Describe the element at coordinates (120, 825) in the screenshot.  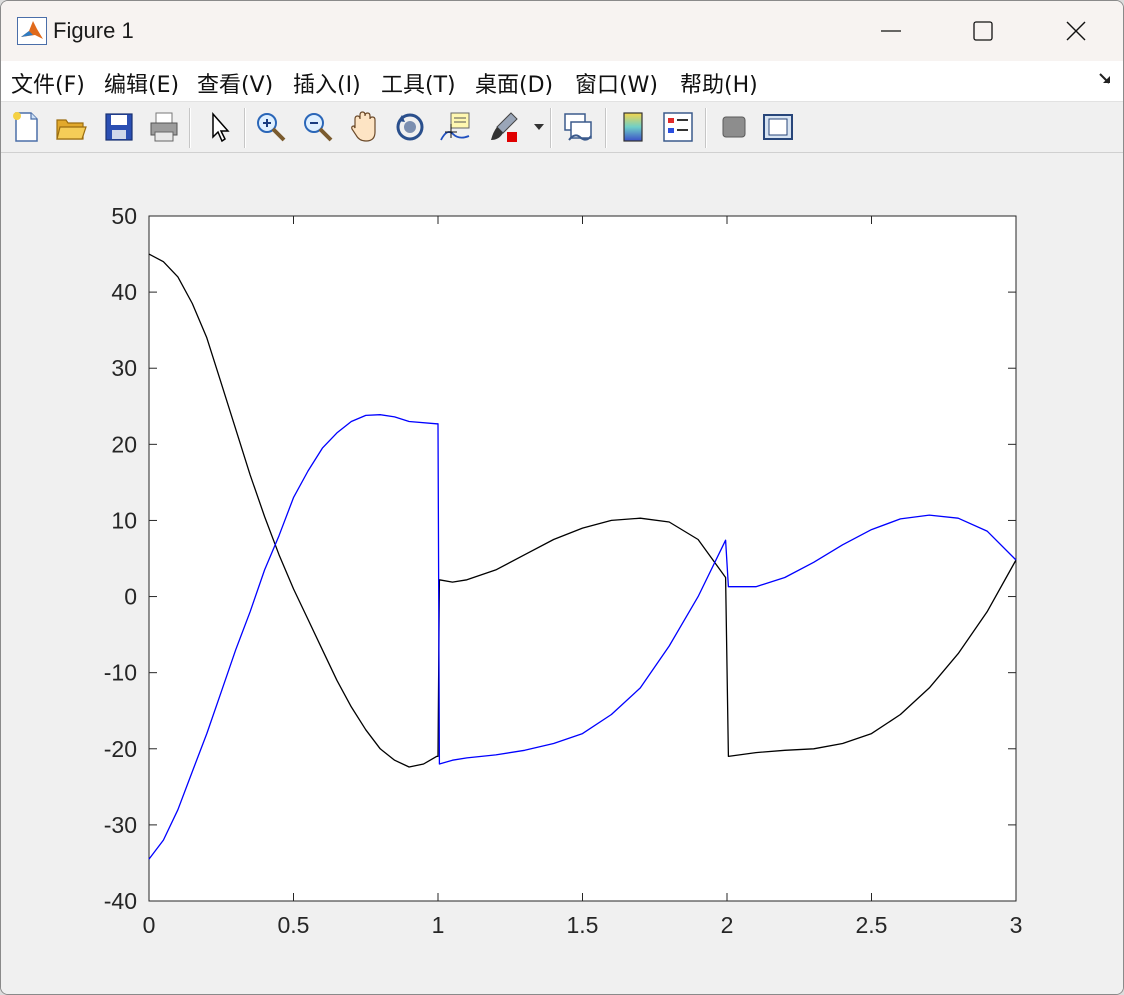
I see `y-tick-label: -30` at that location.